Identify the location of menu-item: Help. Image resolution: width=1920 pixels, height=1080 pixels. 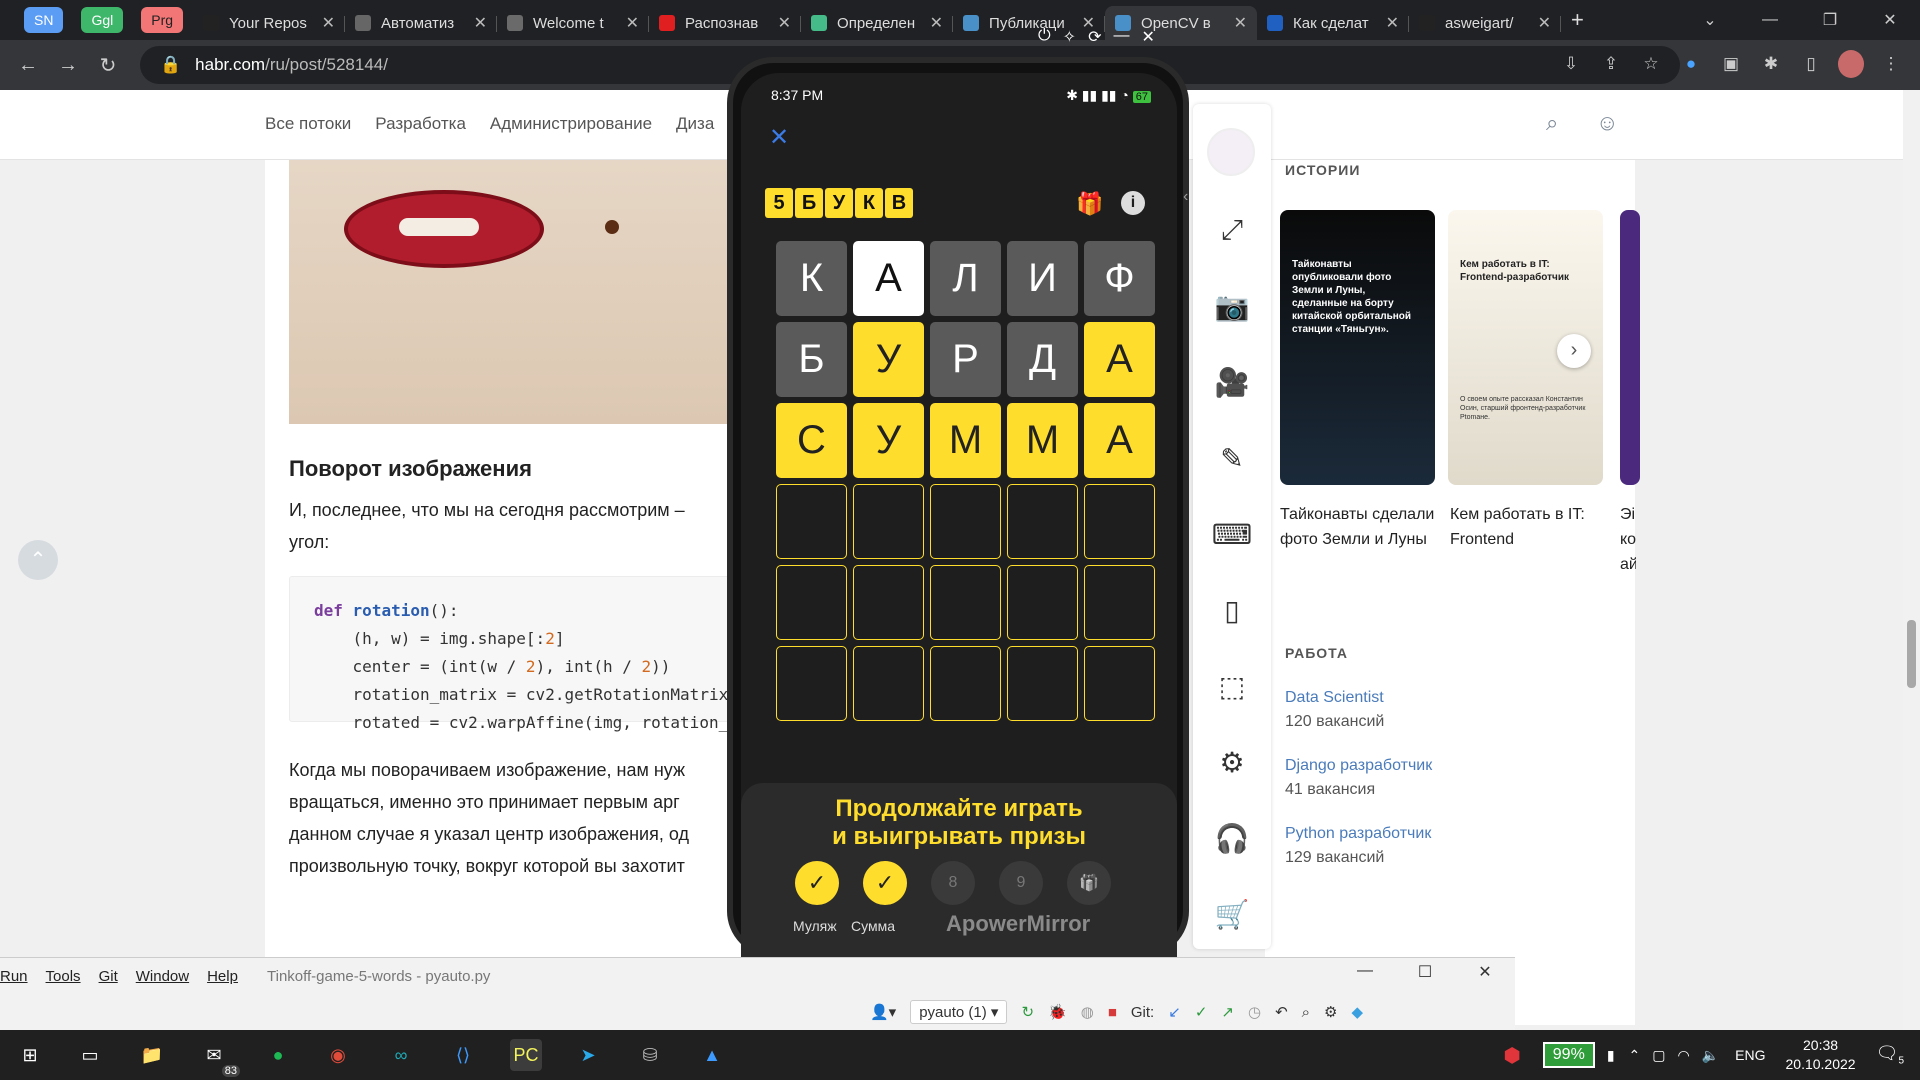
(222, 976).